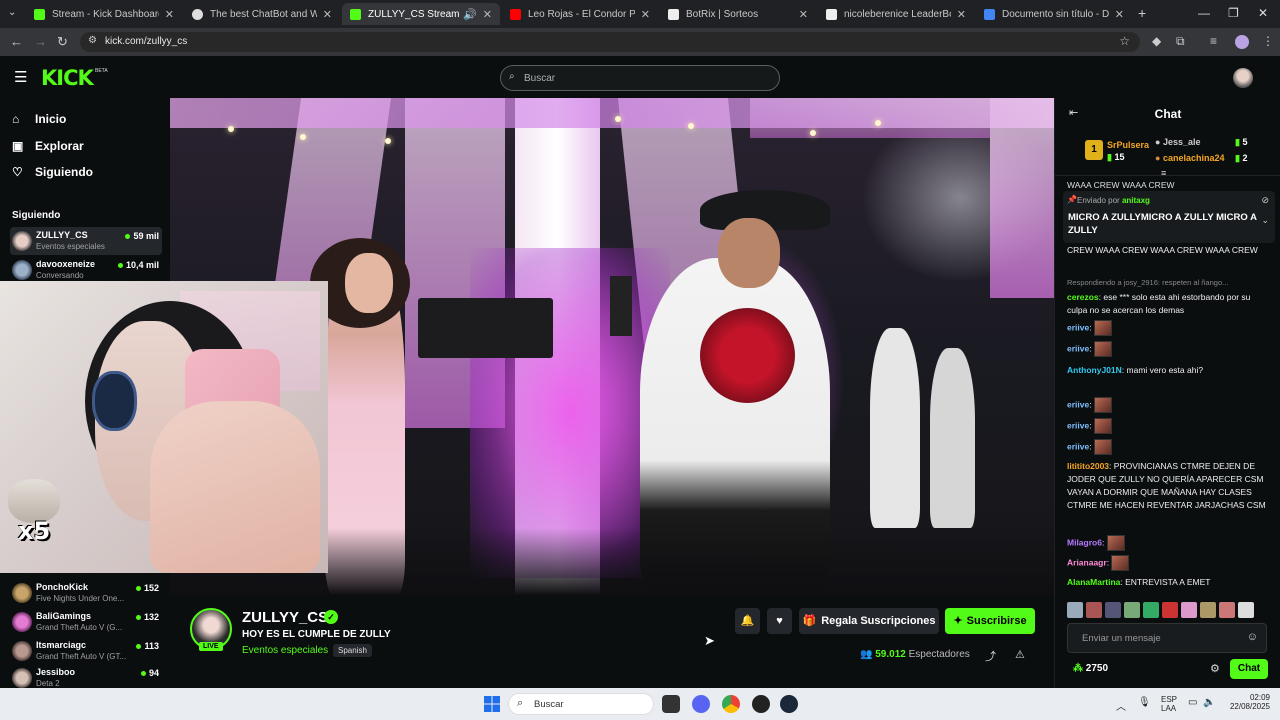 The height and width of the screenshot is (720, 1280). I want to click on channel-points: ⁂ 2750, so click(1090, 668).